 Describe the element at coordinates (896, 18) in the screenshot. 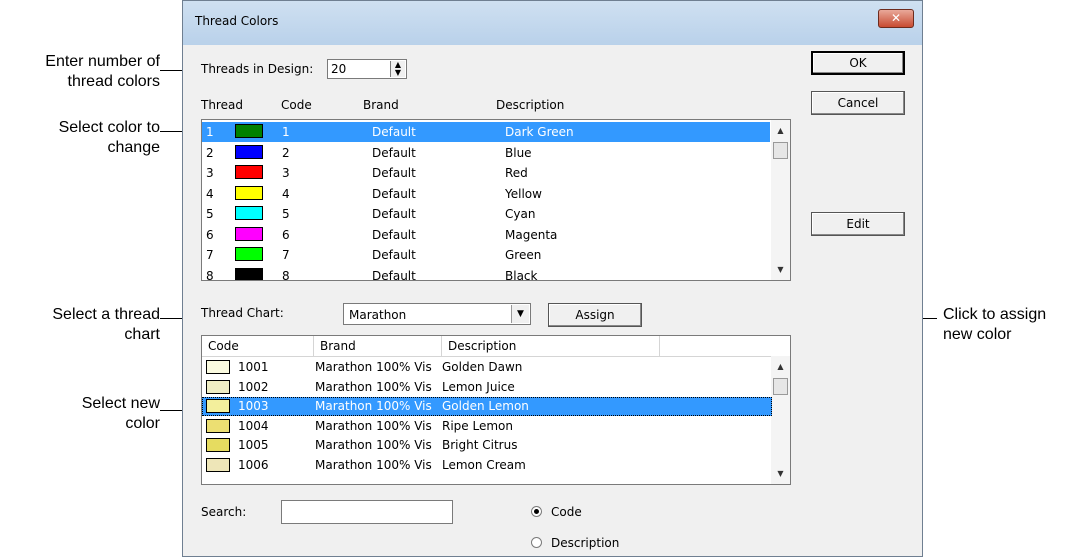

I see `close-button: ✕` at that location.